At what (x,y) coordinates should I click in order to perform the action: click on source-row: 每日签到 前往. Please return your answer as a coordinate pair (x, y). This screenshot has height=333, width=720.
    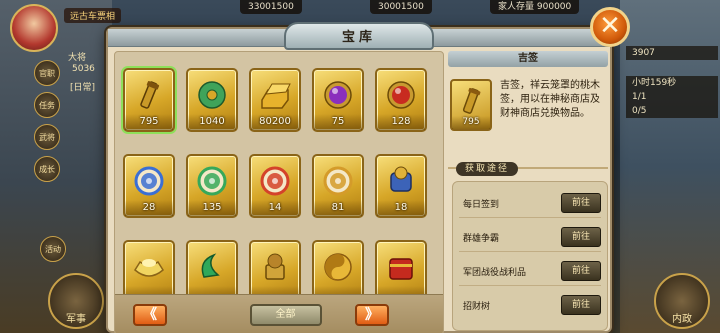
    Looking at the image, I should click on (530, 204).